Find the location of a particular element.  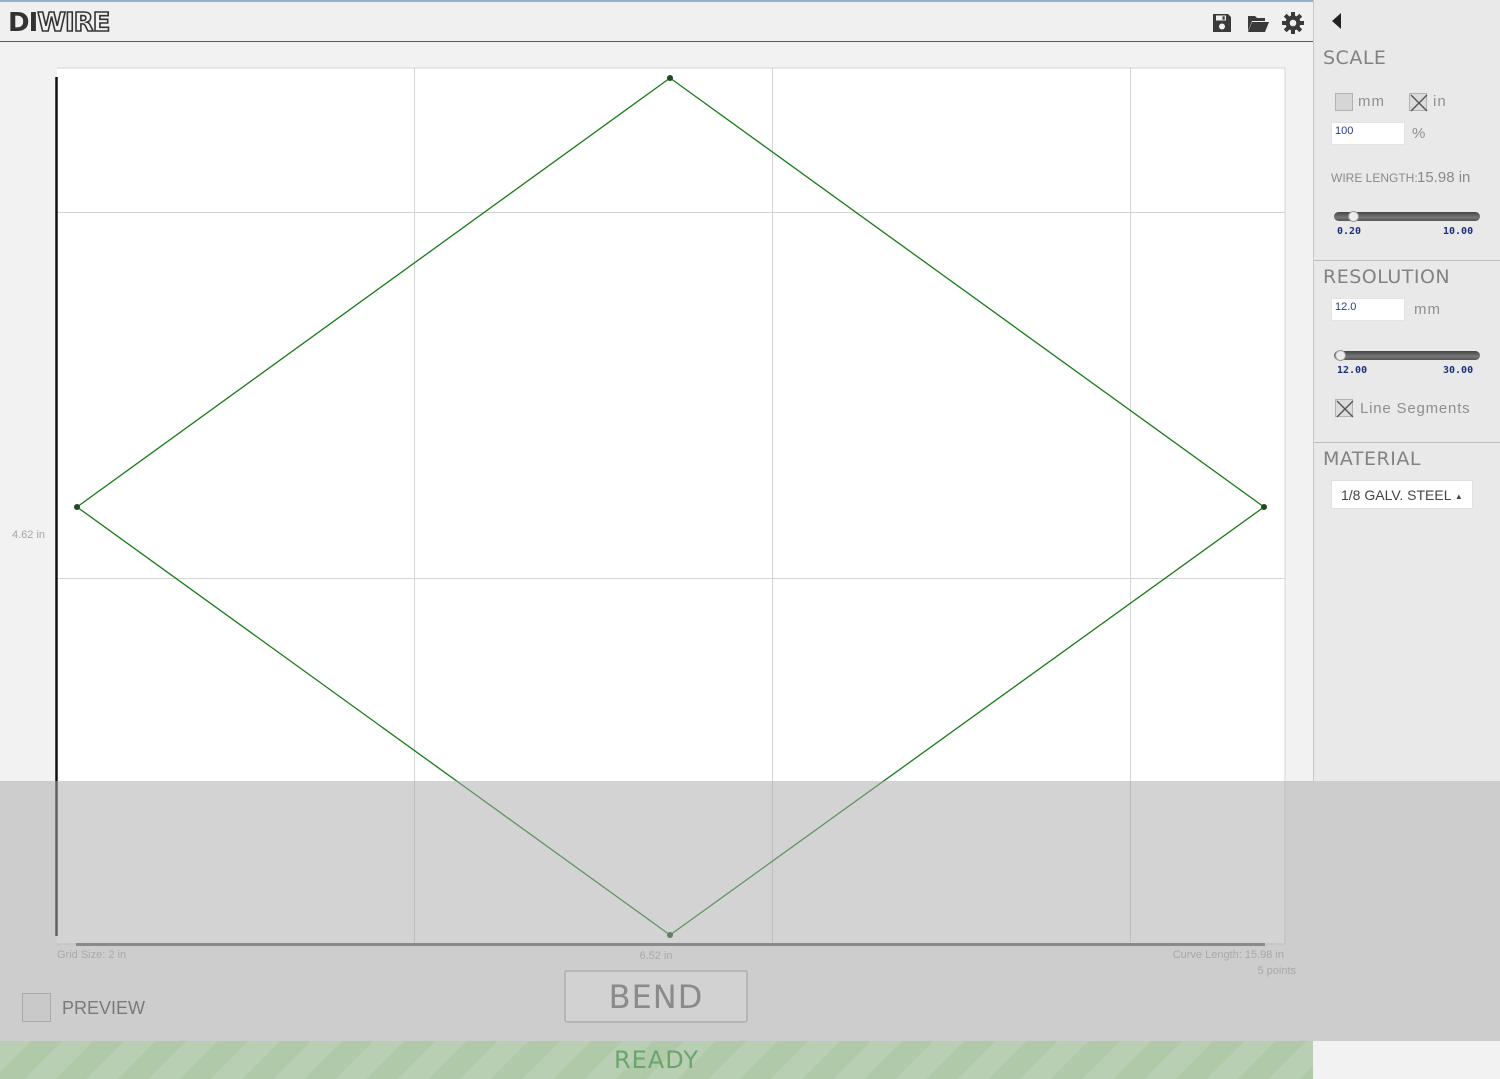

caret-up-icon: ▲ is located at coordinates (1458, 496).